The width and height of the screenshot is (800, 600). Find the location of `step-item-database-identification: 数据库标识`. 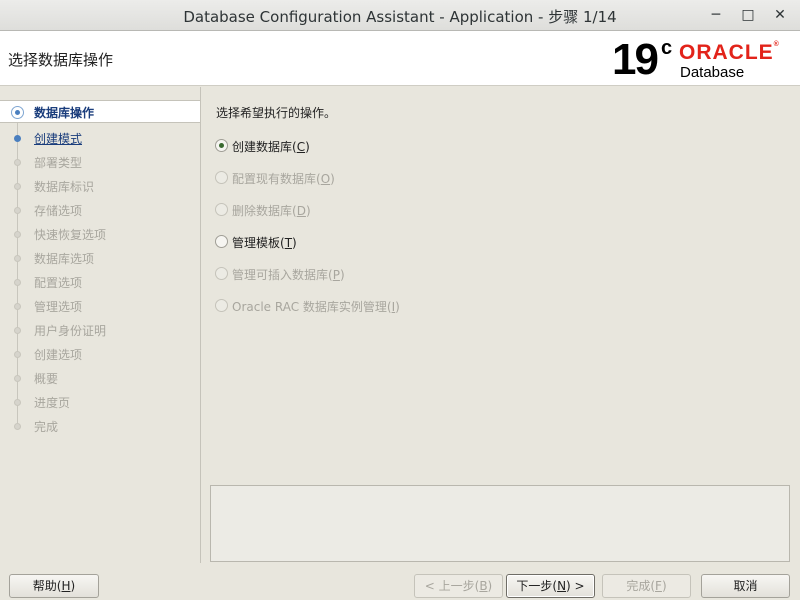

step-item-database-identification: 数据库标识 is located at coordinates (99, 186).